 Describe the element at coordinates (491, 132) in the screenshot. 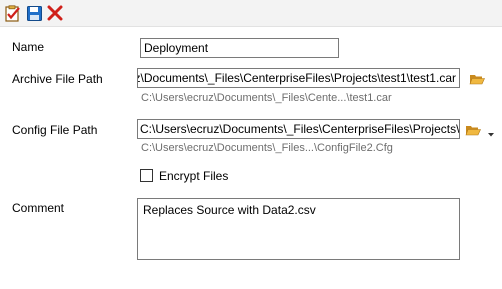

I see `dropdown-arrow-icon` at that location.